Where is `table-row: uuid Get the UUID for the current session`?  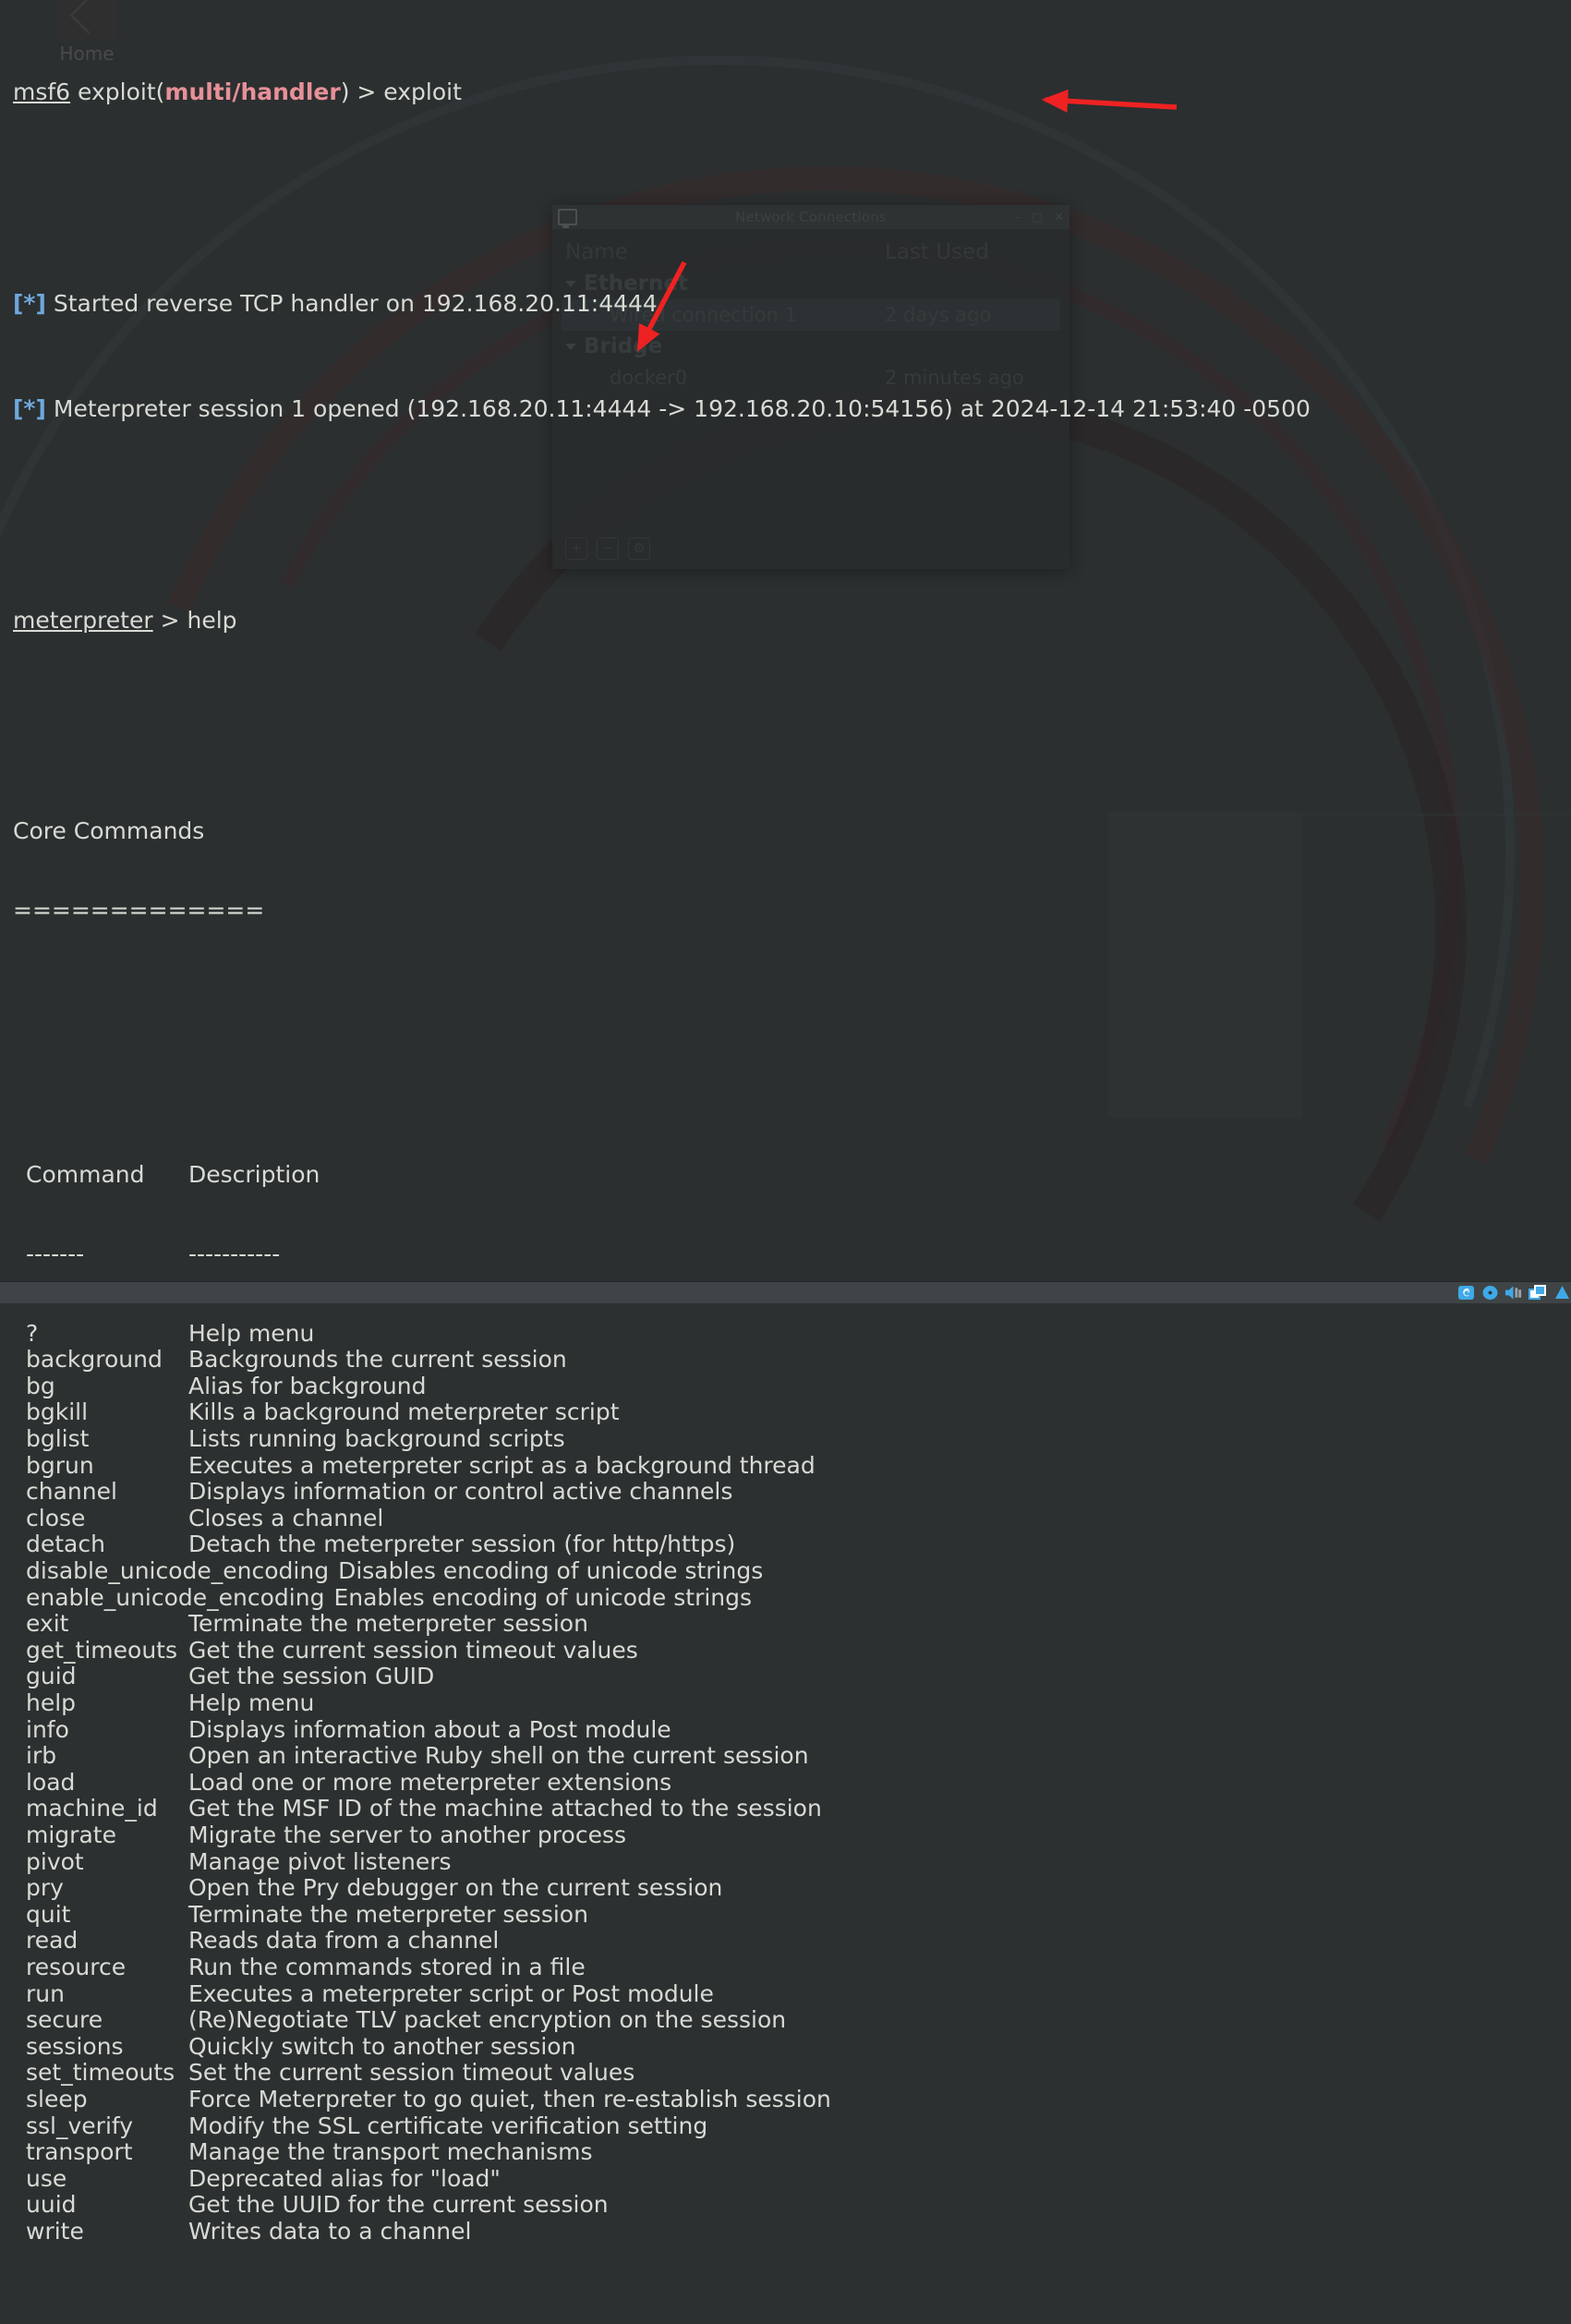
table-row: uuid Get the UUID for the current session is located at coordinates (792, 2205).